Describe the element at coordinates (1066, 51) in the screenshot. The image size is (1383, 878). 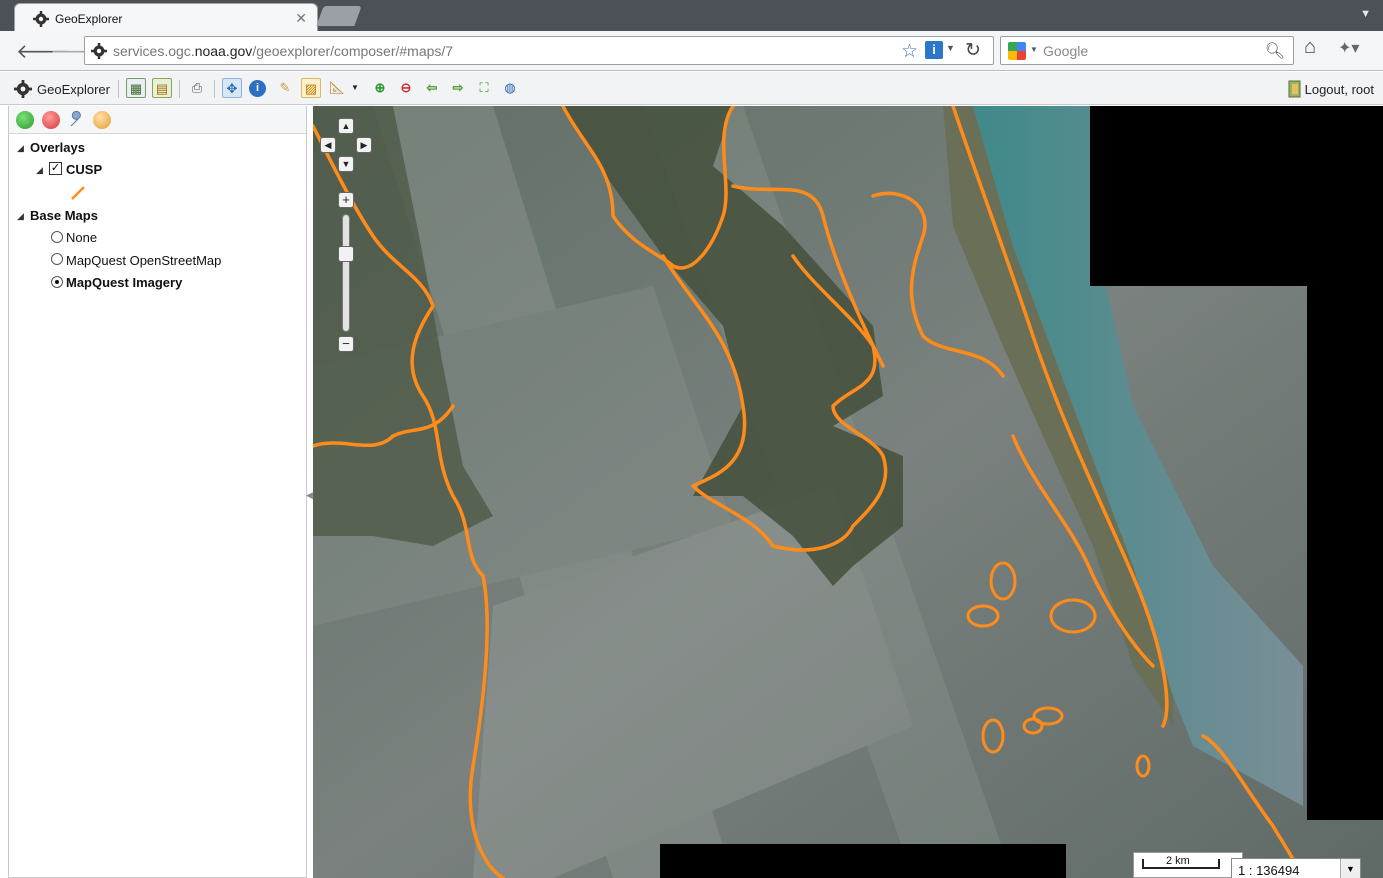
I see `search-placeholder: Google` at that location.